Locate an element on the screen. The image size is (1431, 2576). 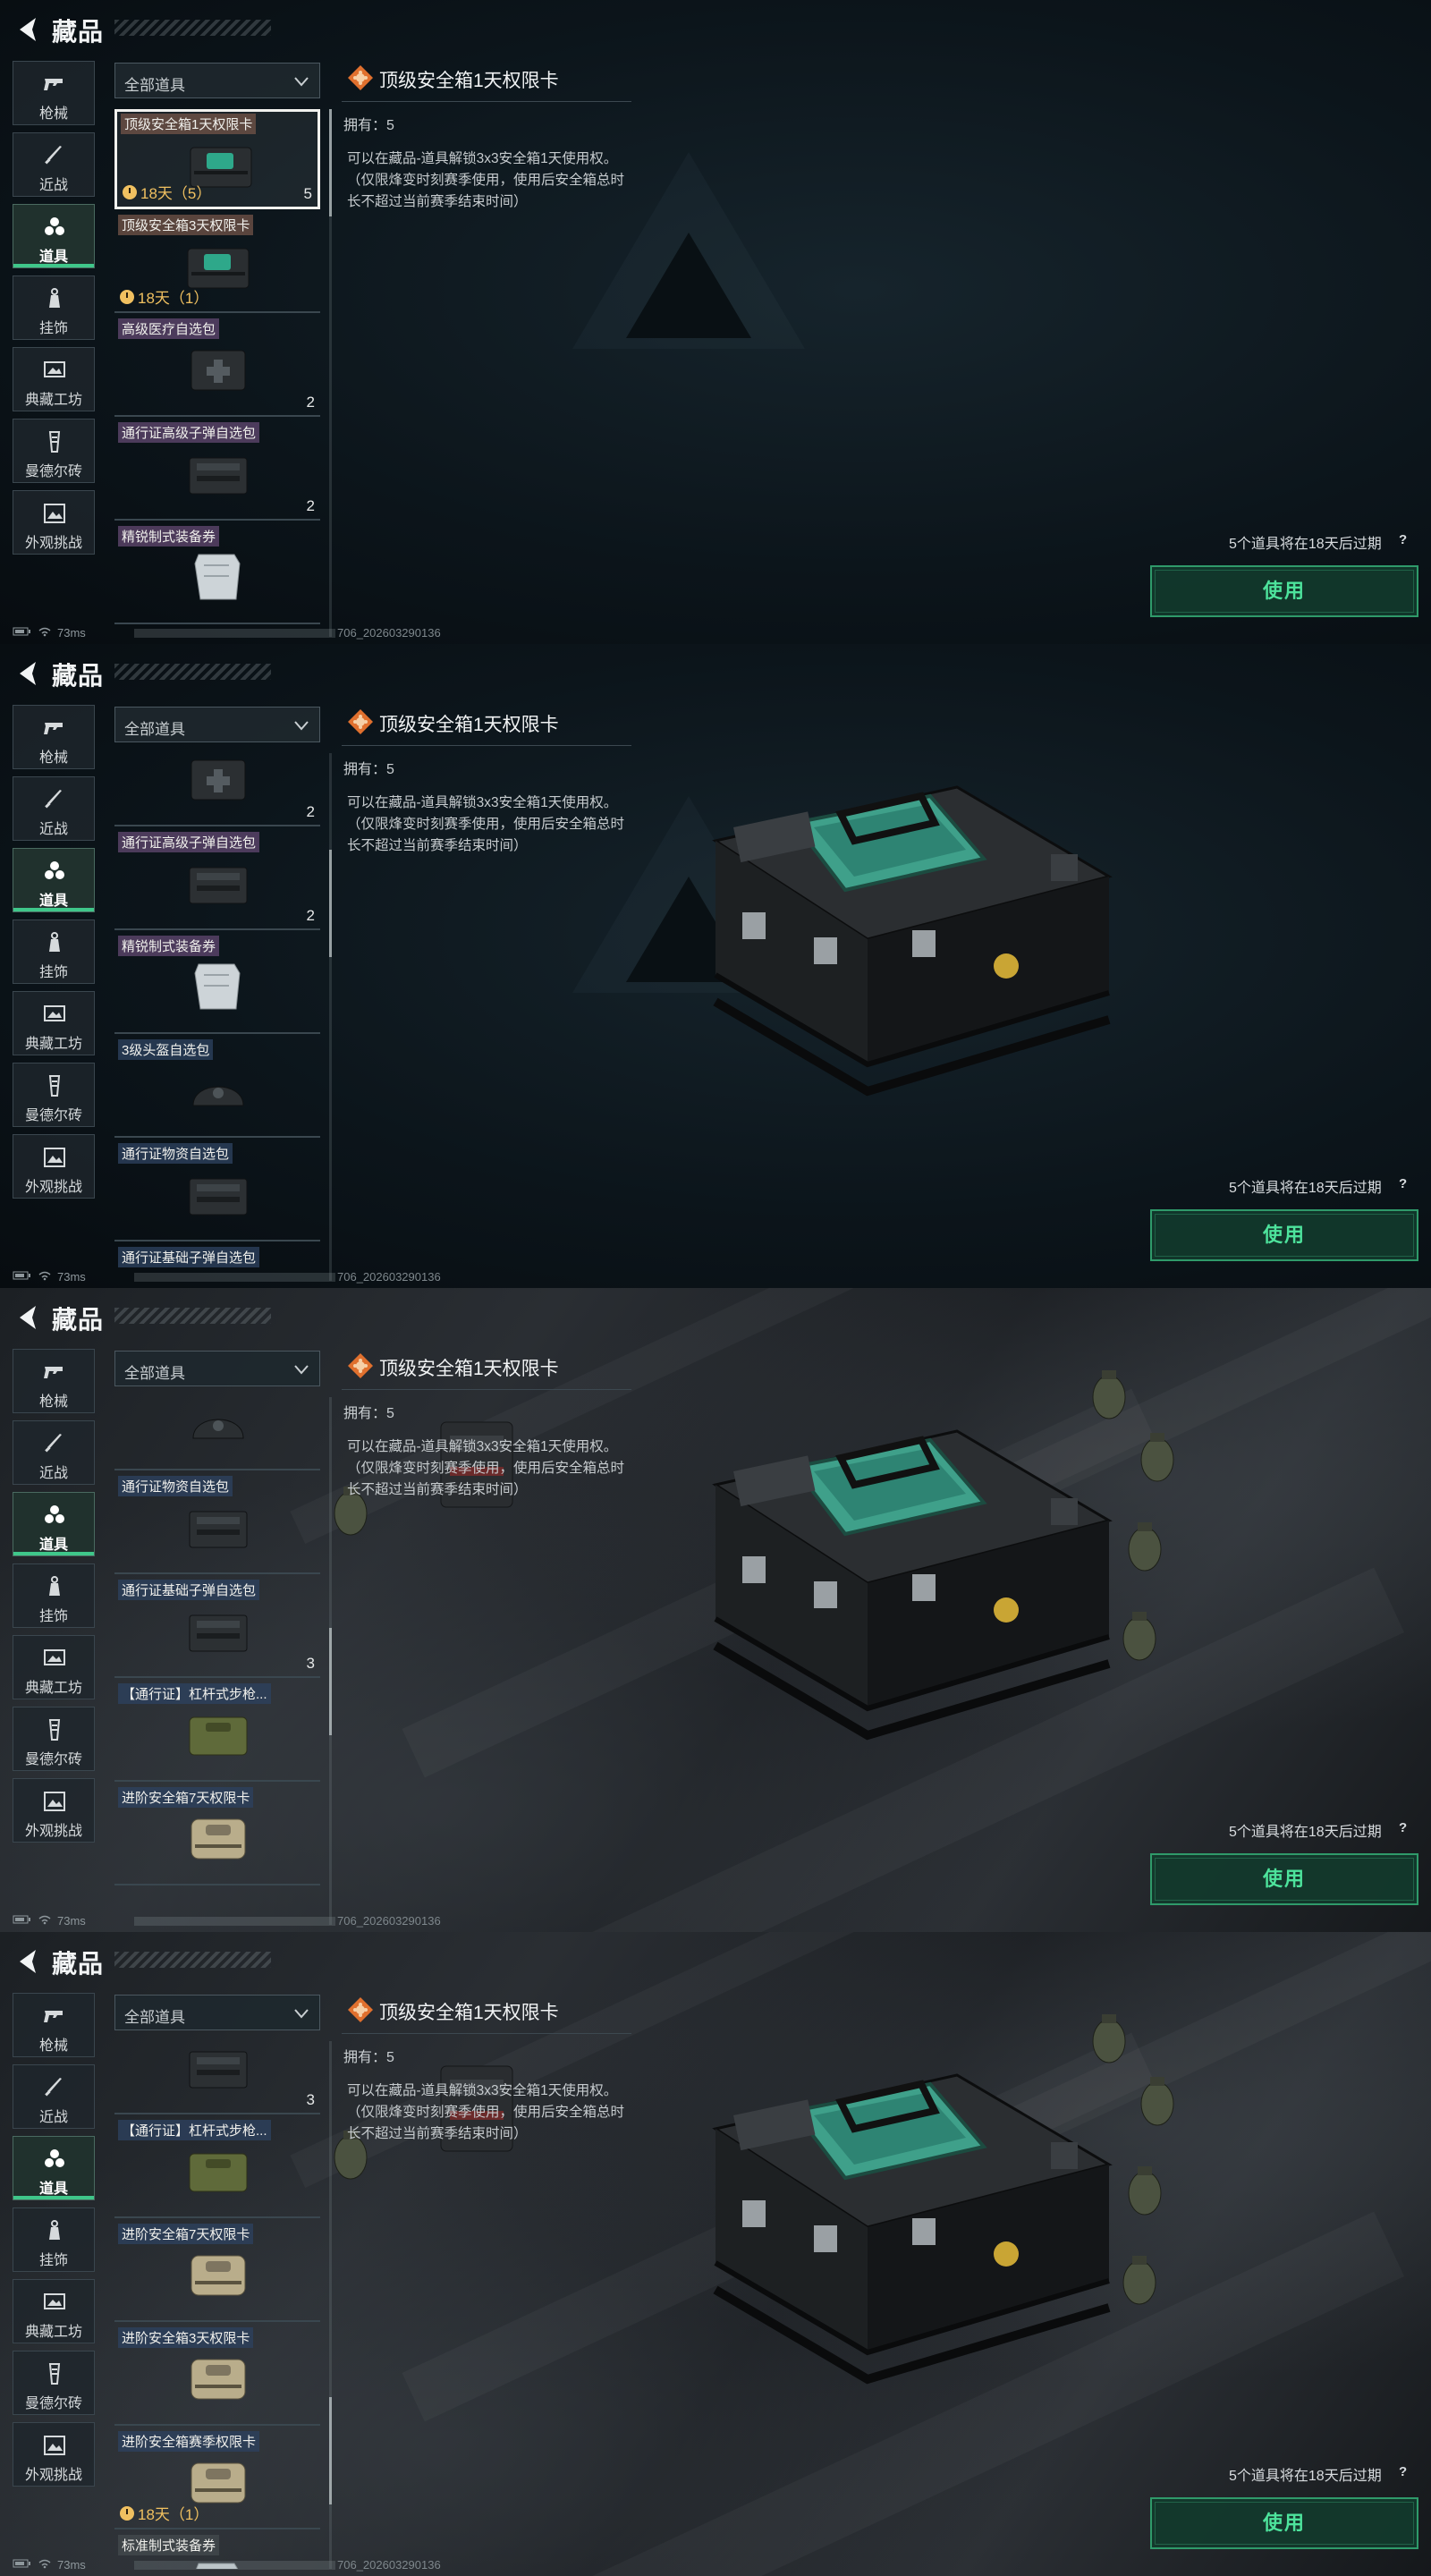
item-card: 进阶安全箱赛季权限卡 18天（1） is located at coordinates (217, 2479).